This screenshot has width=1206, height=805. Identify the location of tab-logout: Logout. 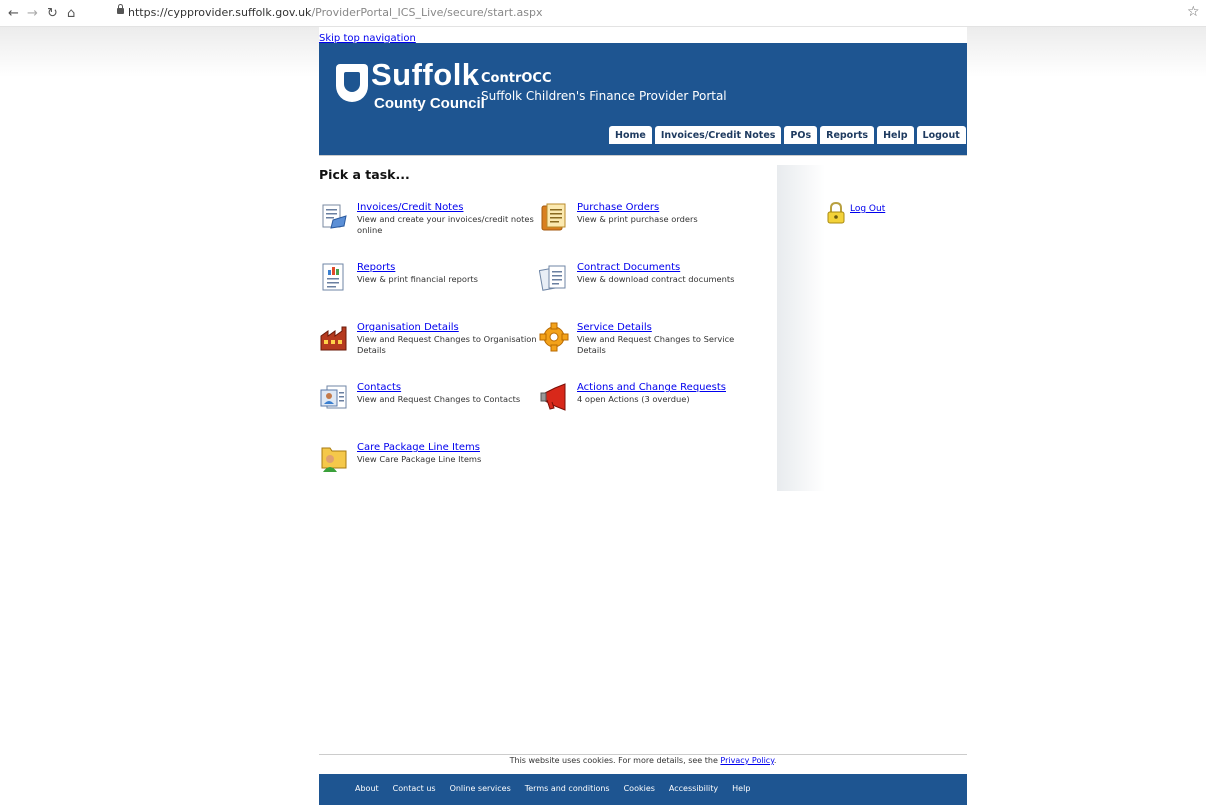
(941, 135).